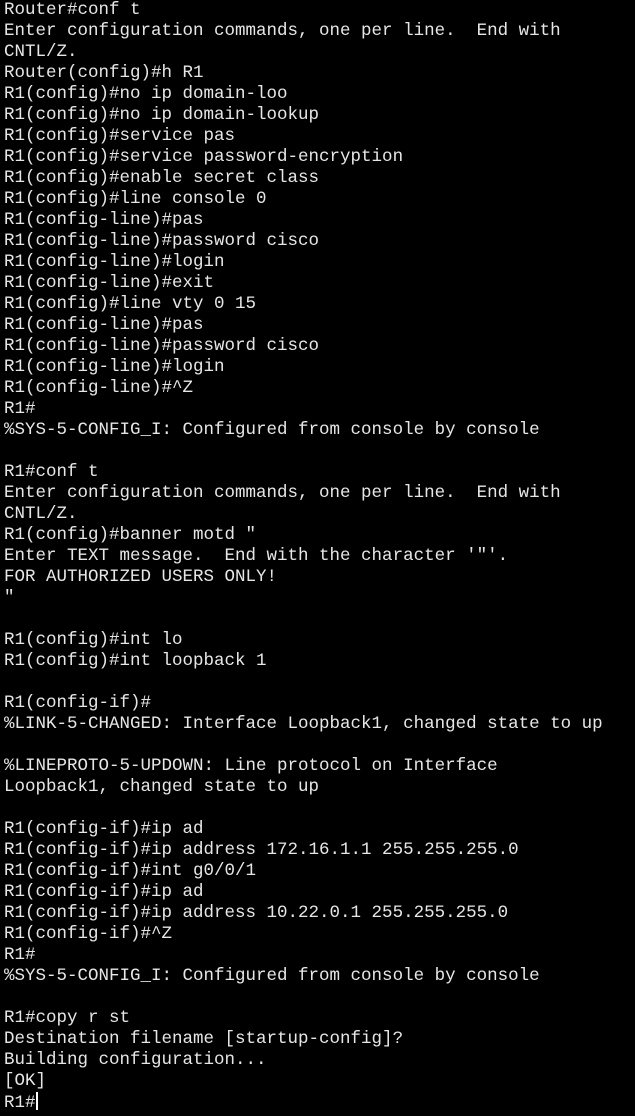  What do you see at coordinates (67, 1018) in the screenshot?
I see `terminal-line: R1#copy r st` at bounding box center [67, 1018].